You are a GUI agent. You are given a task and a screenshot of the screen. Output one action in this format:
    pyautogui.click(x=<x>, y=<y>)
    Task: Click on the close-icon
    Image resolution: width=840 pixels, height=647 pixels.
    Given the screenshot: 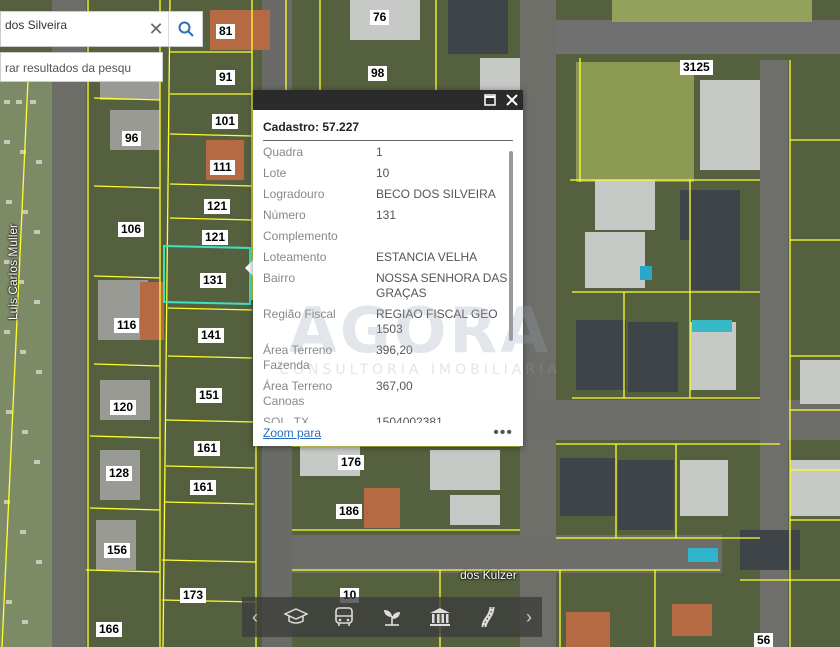 What is the action you would take?
    pyautogui.click(x=512, y=100)
    